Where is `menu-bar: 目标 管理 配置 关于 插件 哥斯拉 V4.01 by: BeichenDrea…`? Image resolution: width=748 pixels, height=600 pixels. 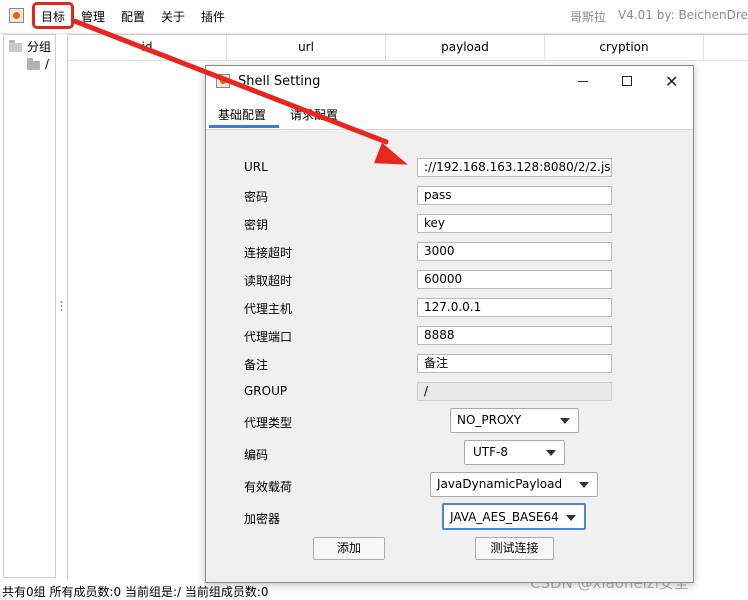 menu-bar: 目标 管理 配置 关于 插件 哥斯拉 V4.01 by: BeichenDrea… is located at coordinates (374, 17).